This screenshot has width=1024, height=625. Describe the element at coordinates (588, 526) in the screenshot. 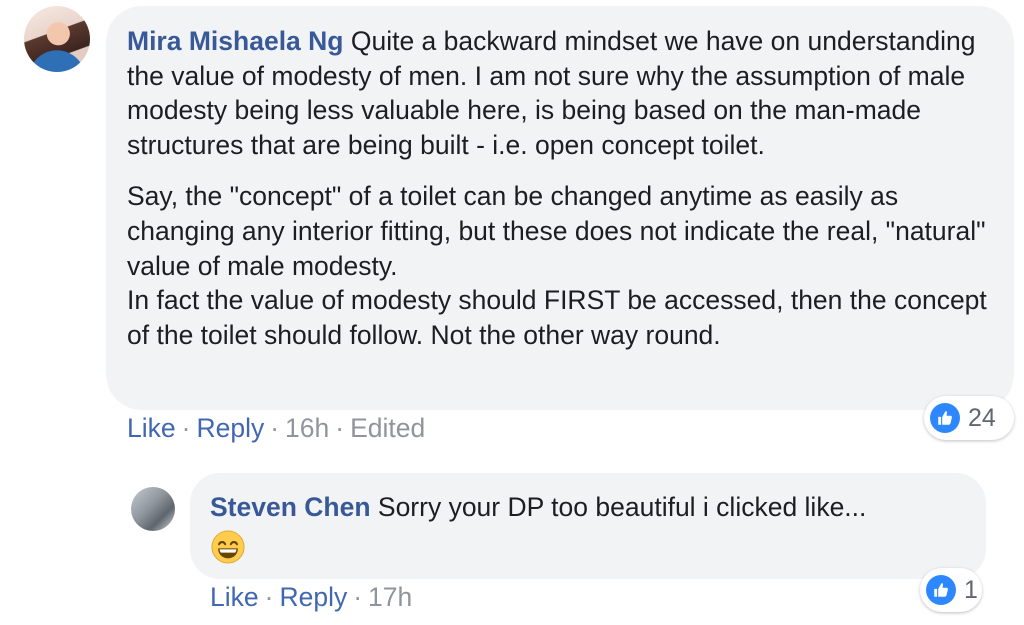

I see `reply-bubble` at that location.